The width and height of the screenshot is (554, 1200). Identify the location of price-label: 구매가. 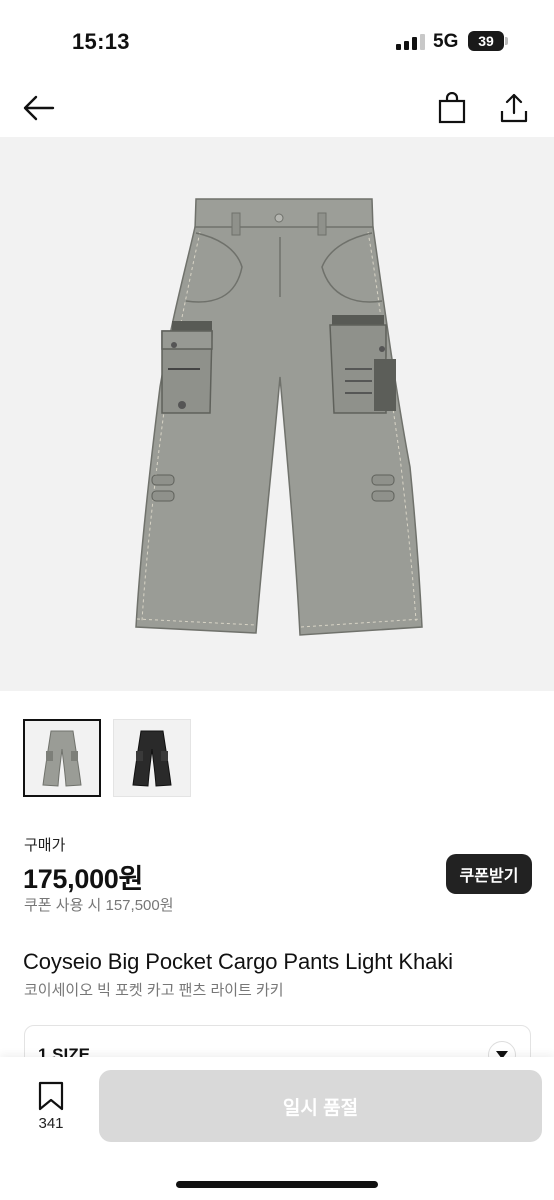
(45, 845).